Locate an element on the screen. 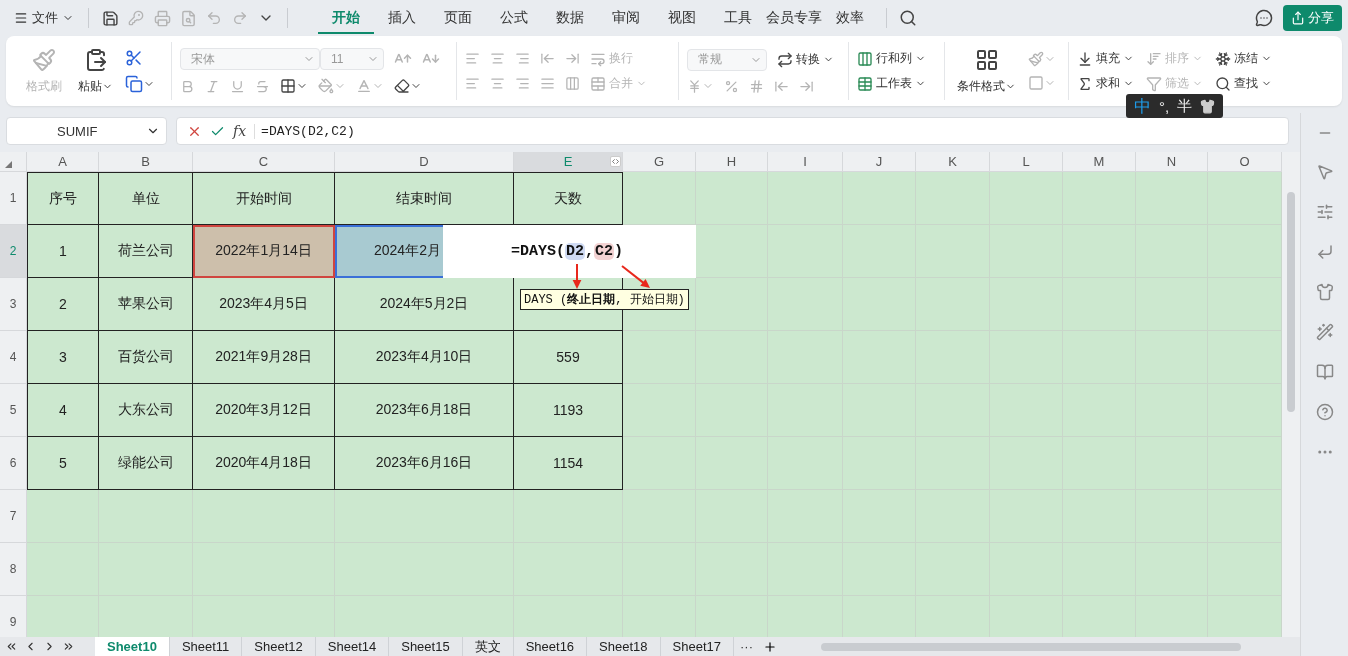  help-icon is located at coordinates (1324, 412).